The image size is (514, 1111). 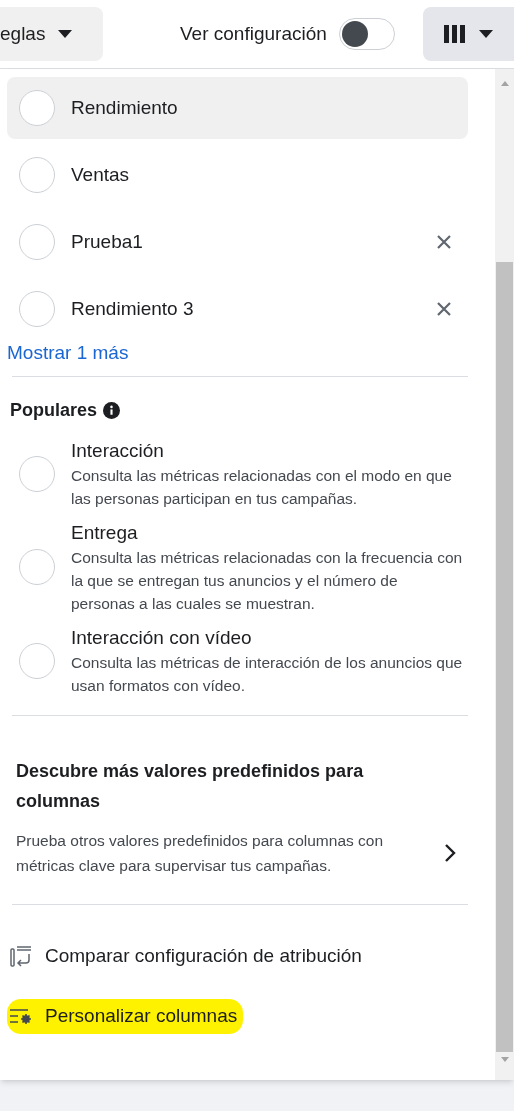 I want to click on scrollbar, so click(x=504, y=574).